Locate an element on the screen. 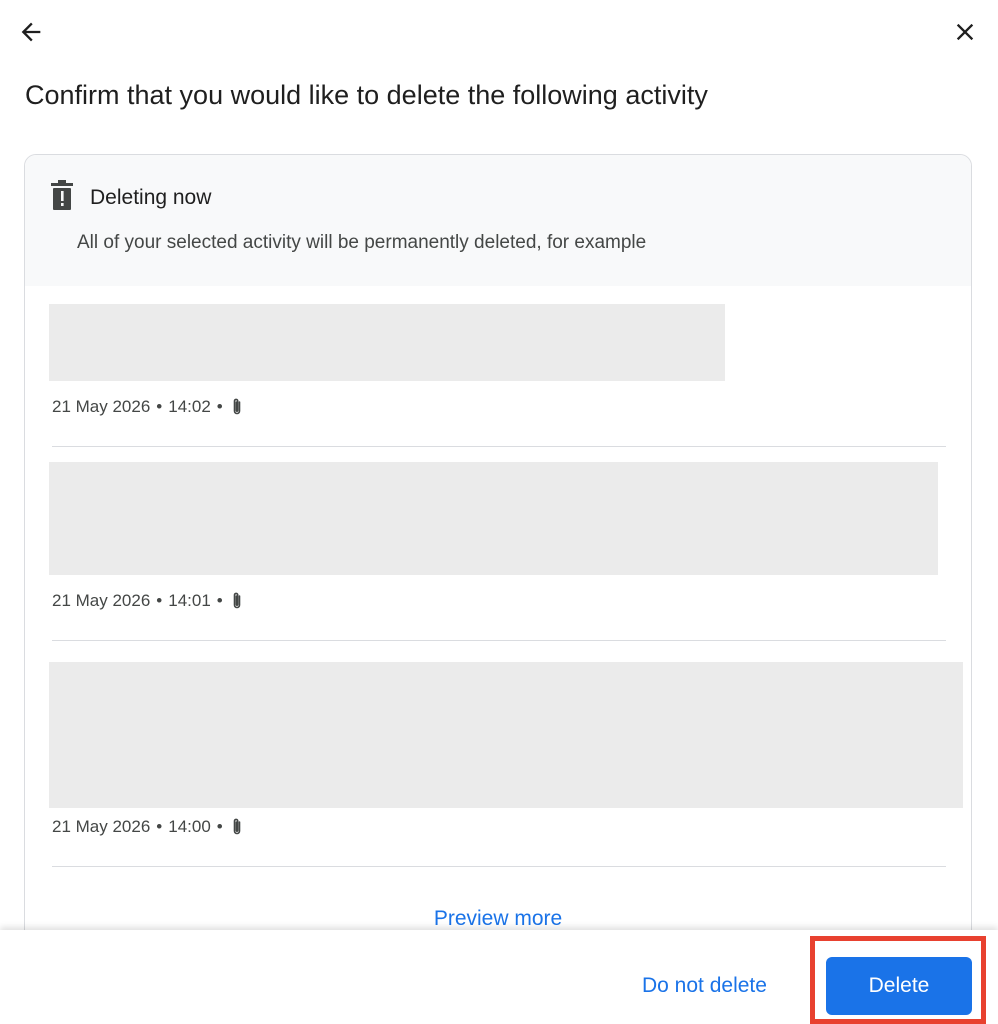 This screenshot has height=1024, width=998. card-header-title: Deleting now is located at coordinates (151, 197).